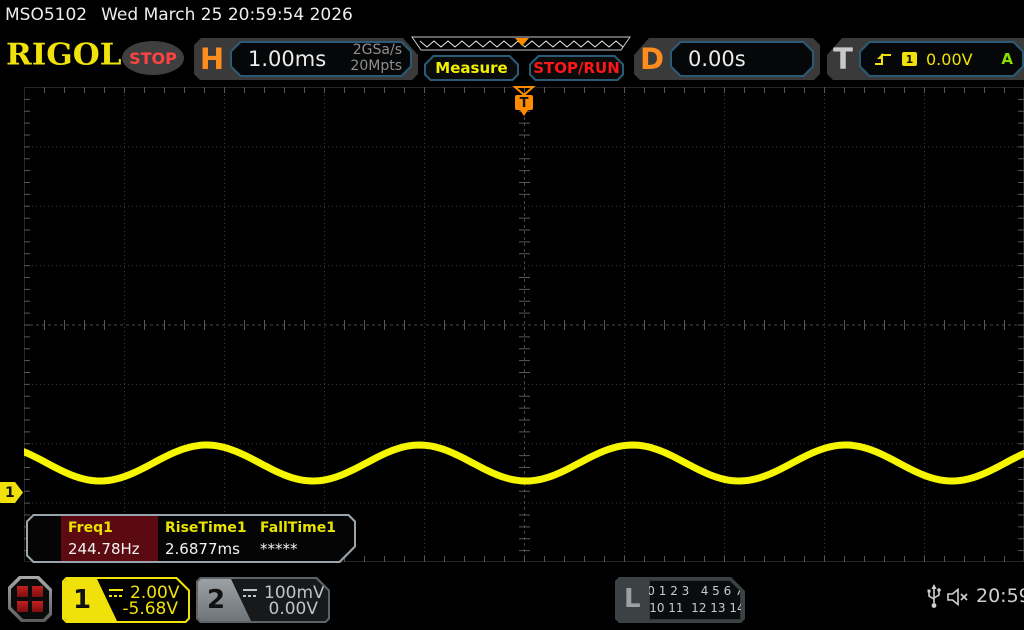  I want to click on trigger-panel: T 1 0.00V A, so click(925, 59).